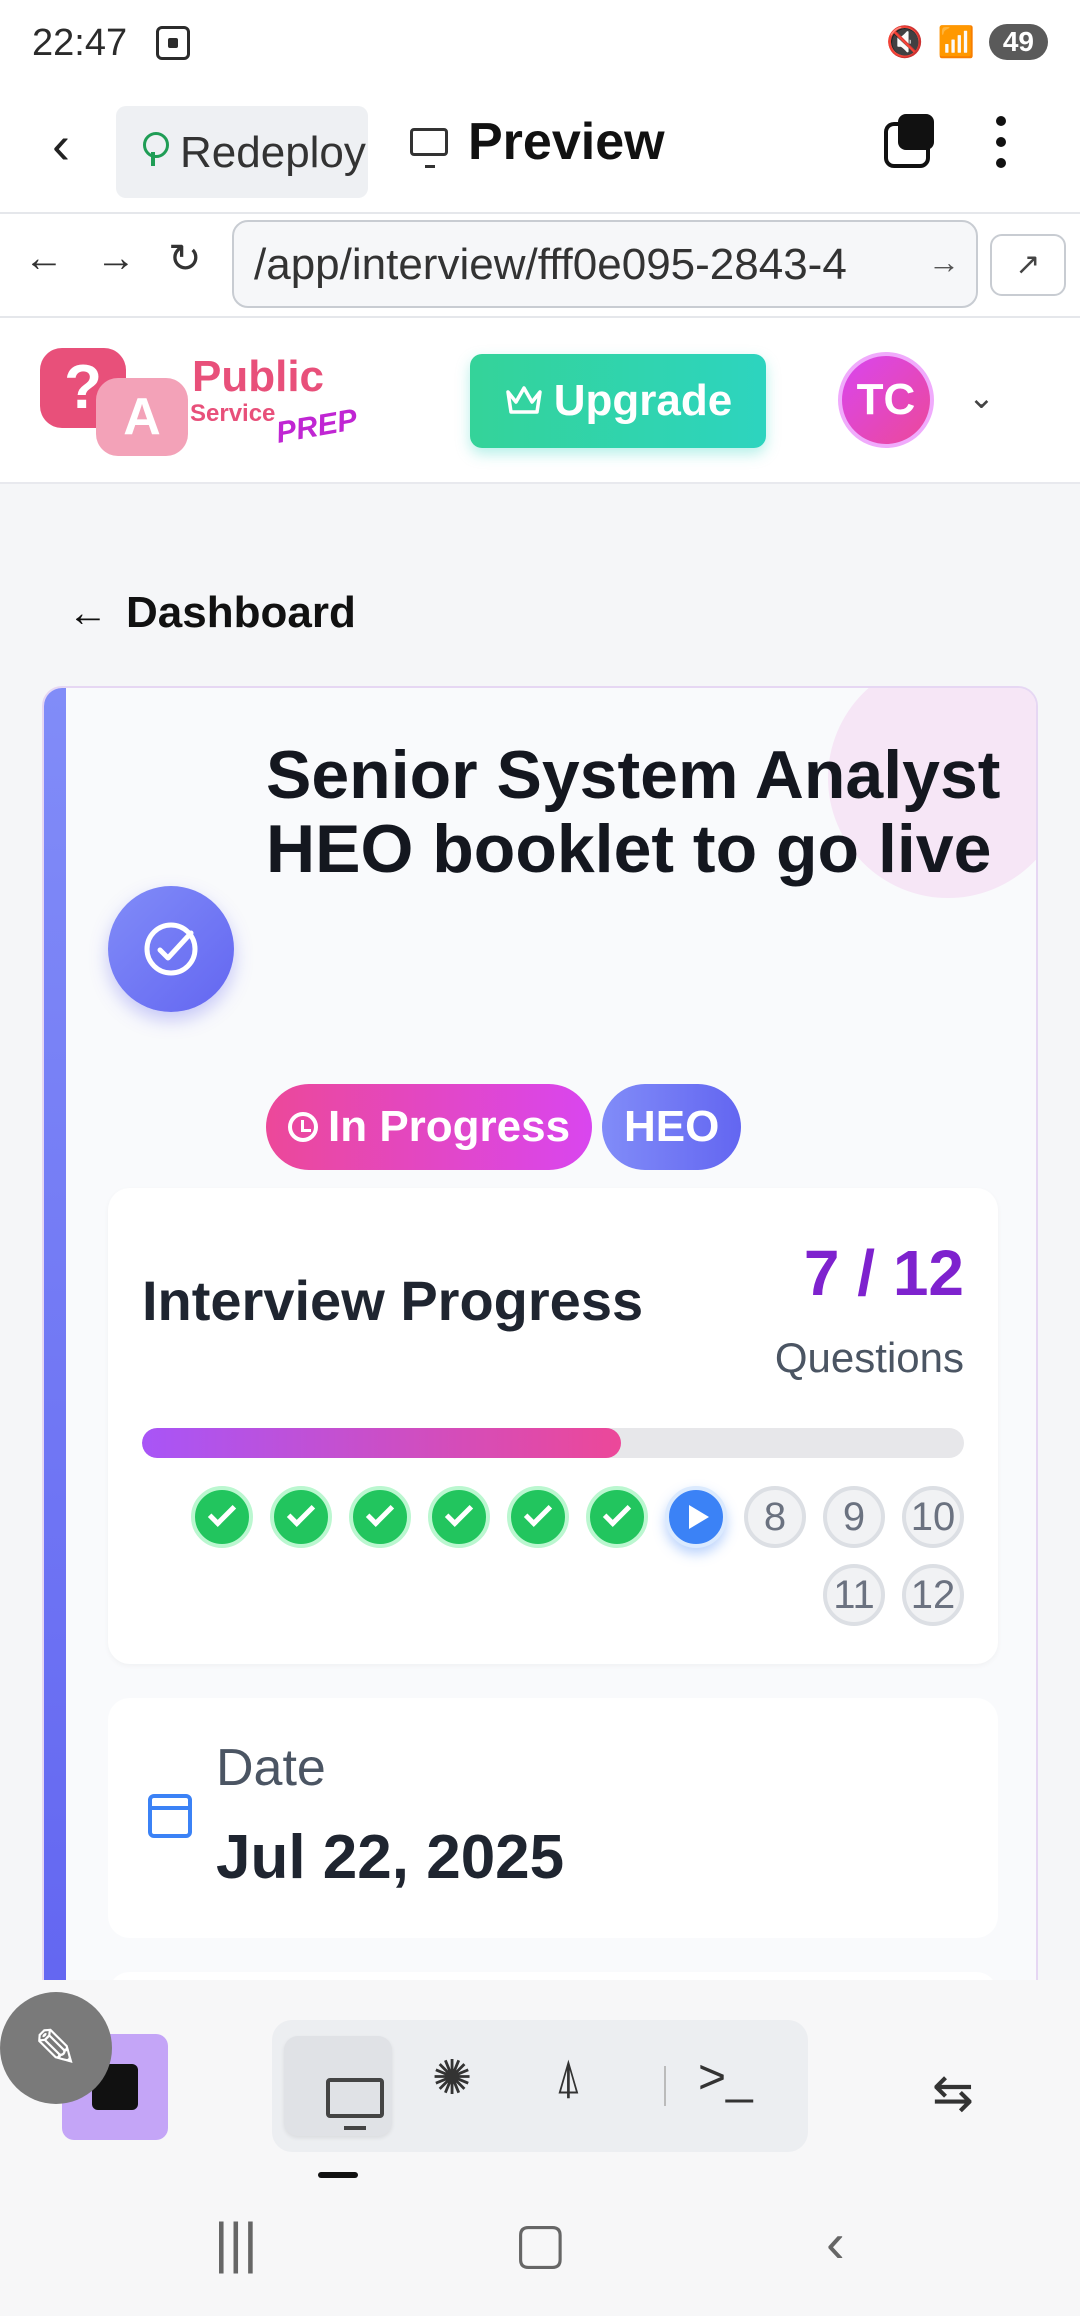  Describe the element at coordinates (170, 1816) in the screenshot. I see `calendar-icon` at that location.